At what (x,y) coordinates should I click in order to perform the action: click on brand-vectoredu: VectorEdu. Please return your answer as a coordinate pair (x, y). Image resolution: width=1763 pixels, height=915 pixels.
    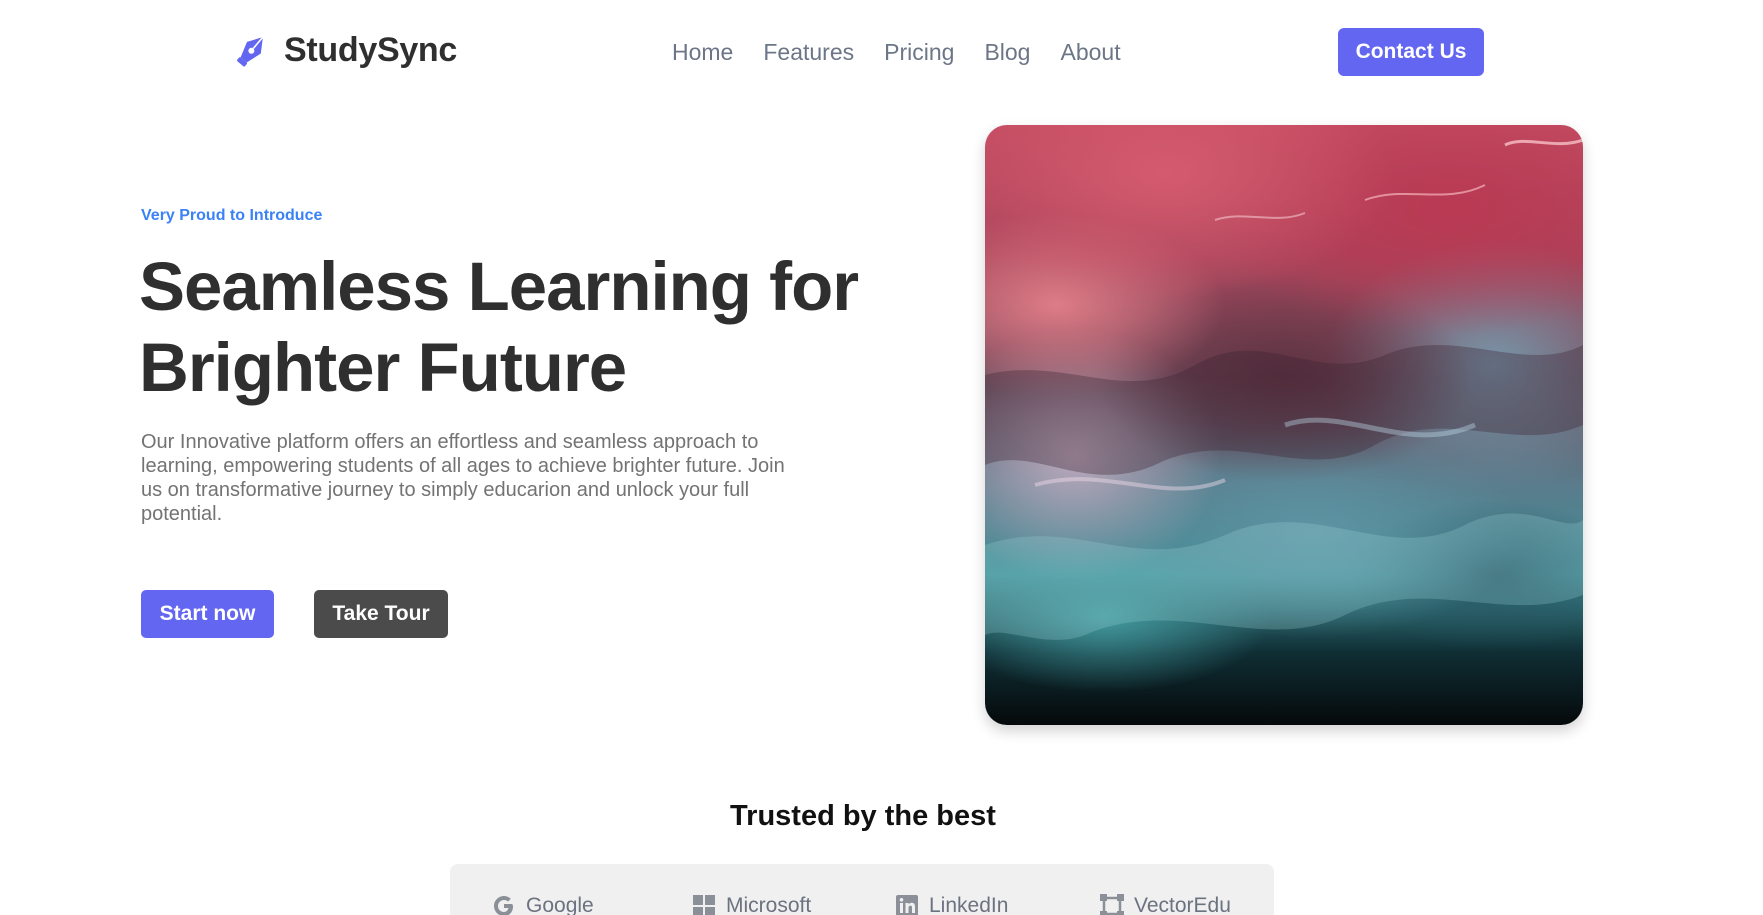
    Looking at the image, I should click on (1164, 903).